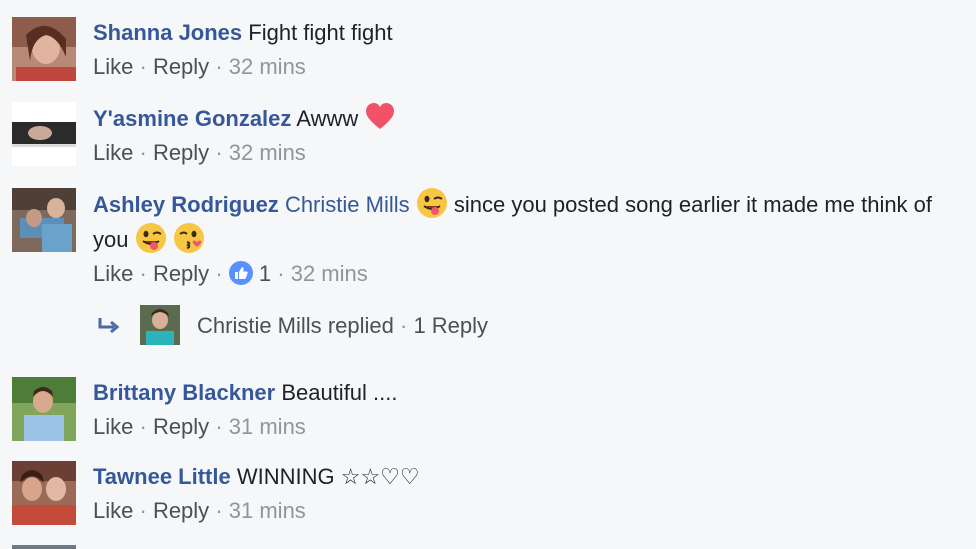 The height and width of the screenshot is (549, 976). I want to click on comment-author: Shanna Jones, so click(167, 32).